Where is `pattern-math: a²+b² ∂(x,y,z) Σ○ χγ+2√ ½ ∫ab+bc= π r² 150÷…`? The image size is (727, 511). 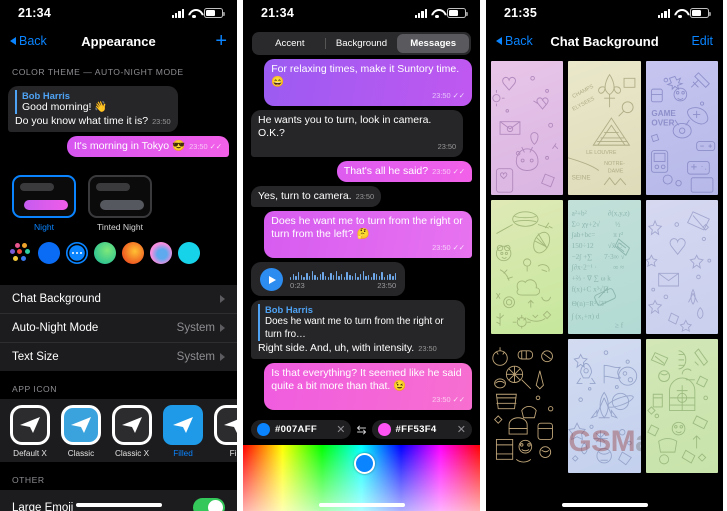
pattern-math: a²+b² ∂(x,y,z) Σ○ χγ+2√ ½ ∫ab+bc= π r² 150÷… is located at coordinates (601, 269).